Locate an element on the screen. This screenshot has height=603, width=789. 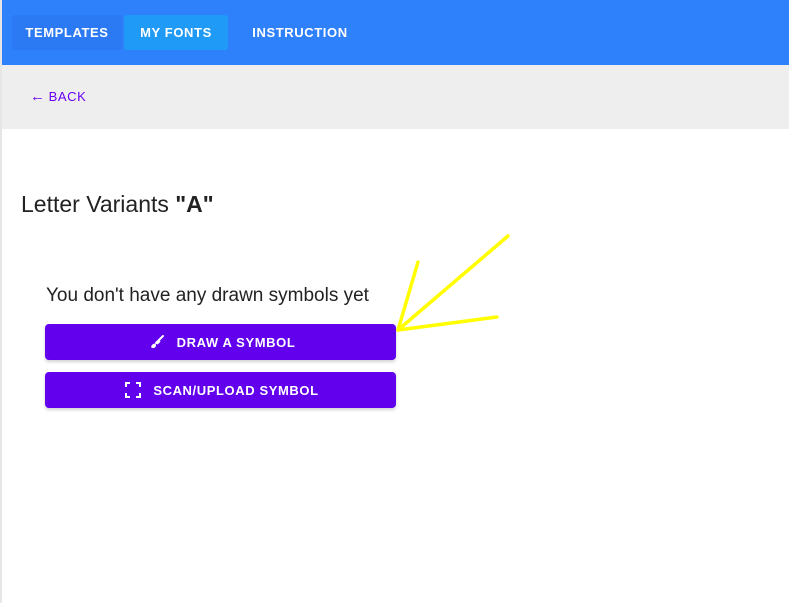
back-link: ← BACK is located at coordinates (58, 97).